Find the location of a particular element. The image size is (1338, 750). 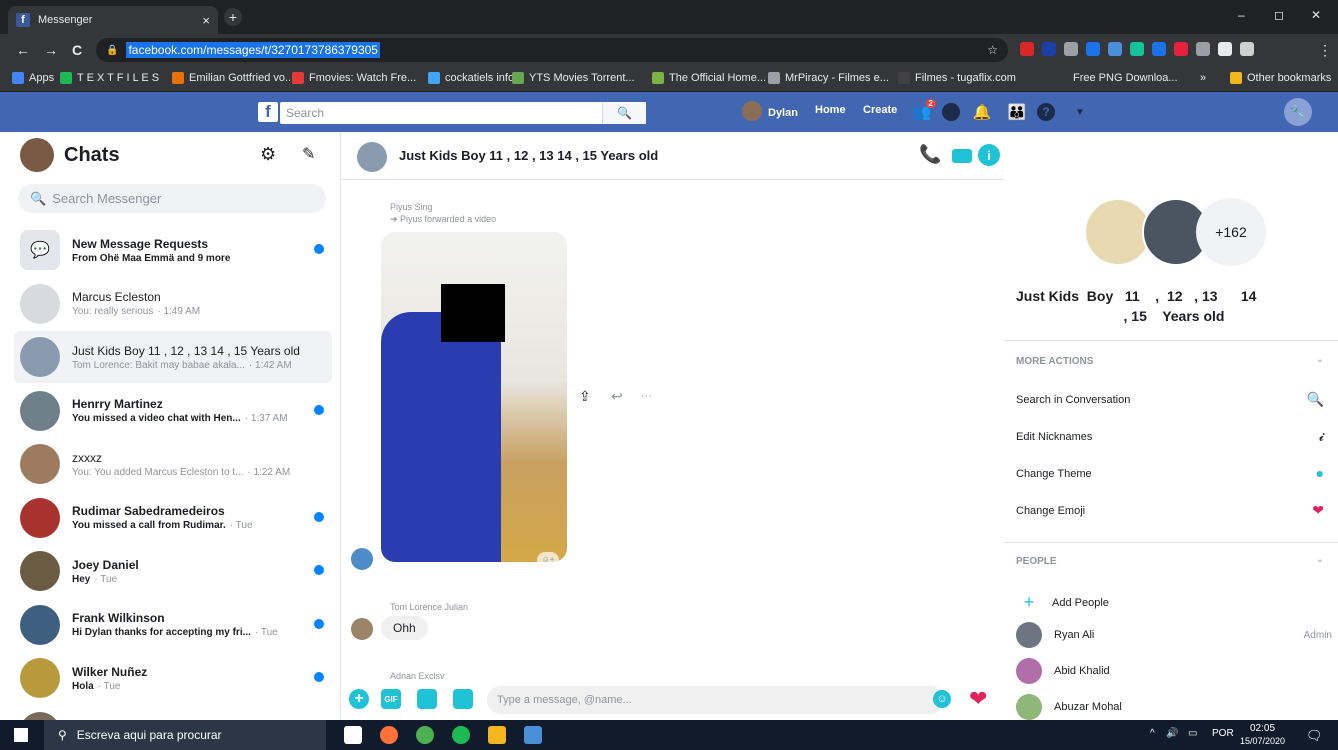

chrome-menu-icon: ⋮ is located at coordinates (1325, 50).